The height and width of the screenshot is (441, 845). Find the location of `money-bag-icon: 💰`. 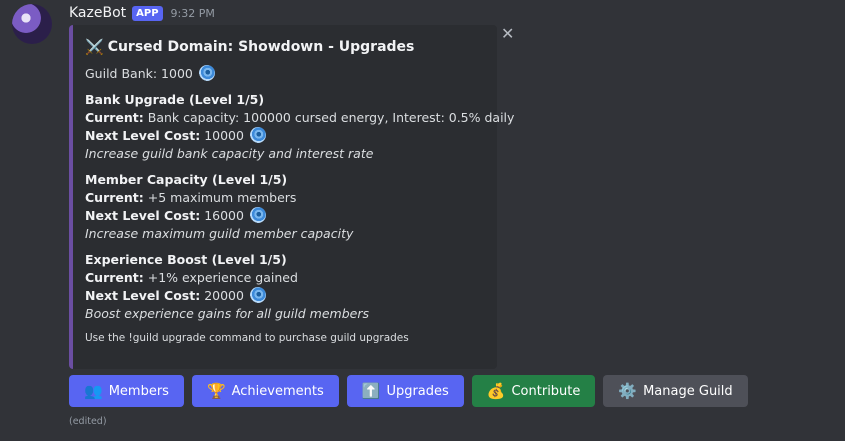

money-bag-icon: 💰 is located at coordinates (496, 391).